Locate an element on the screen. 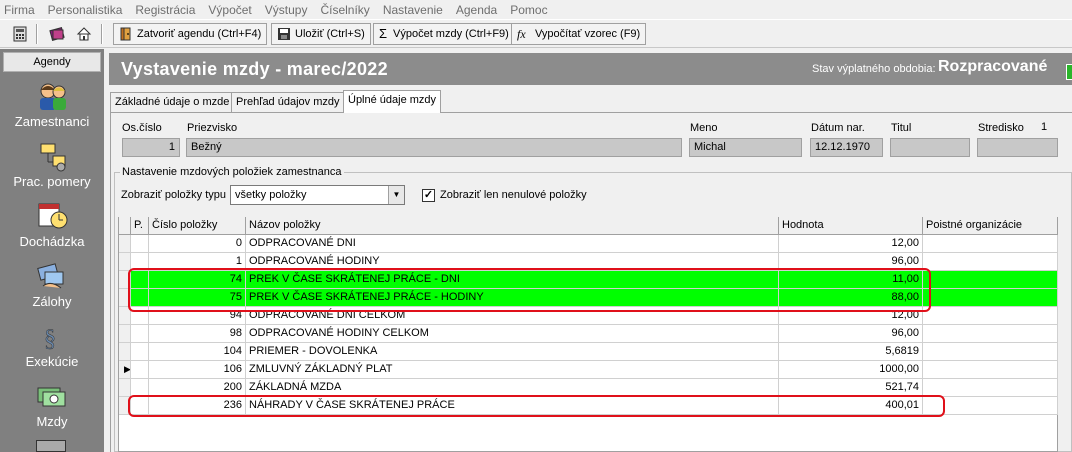  fx-icon: fx is located at coordinates (521, 34).